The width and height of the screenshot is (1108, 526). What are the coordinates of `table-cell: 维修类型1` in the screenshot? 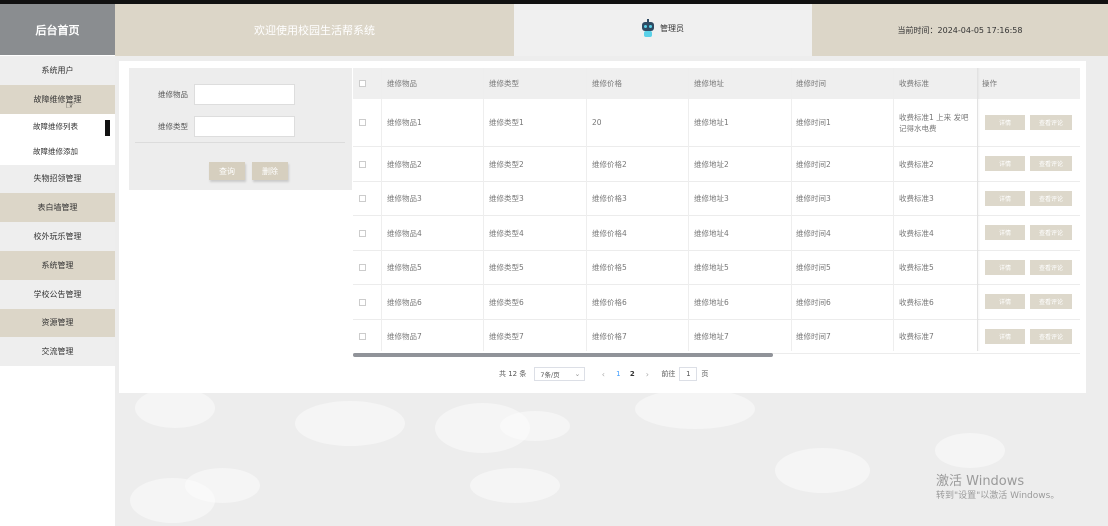 It's located at (506, 122).